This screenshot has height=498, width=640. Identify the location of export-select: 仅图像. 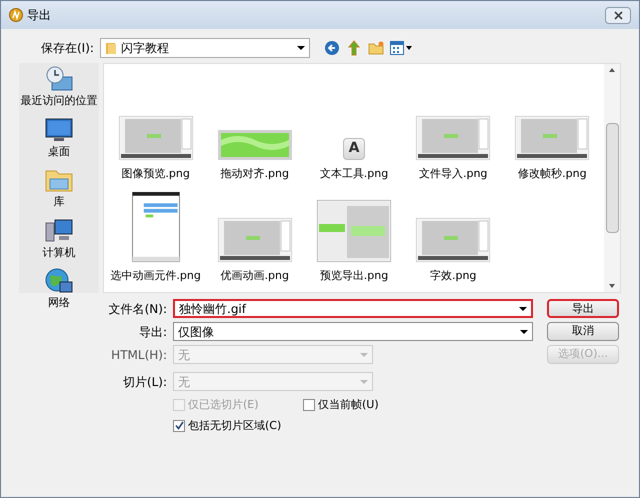
(353, 331).